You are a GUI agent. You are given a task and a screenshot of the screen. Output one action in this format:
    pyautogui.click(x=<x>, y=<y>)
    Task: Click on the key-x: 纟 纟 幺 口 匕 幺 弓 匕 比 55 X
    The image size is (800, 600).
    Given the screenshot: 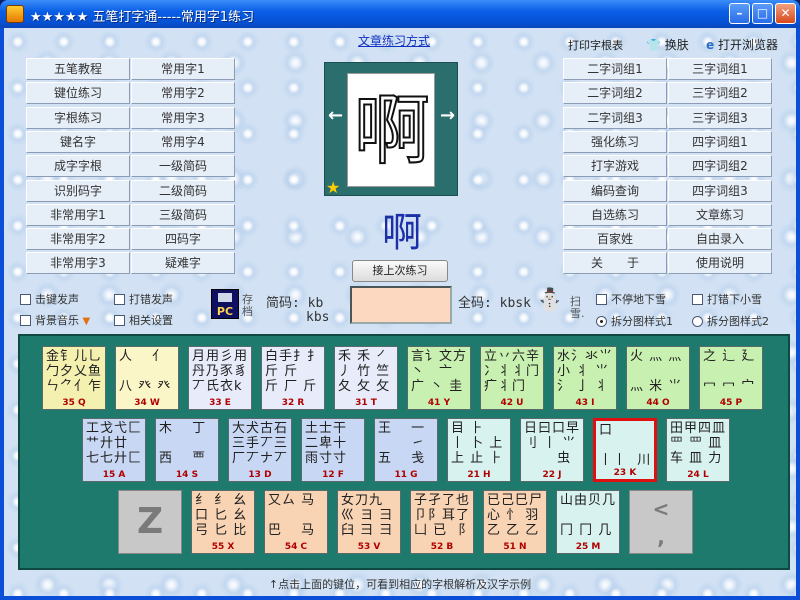 What is the action you would take?
    pyautogui.click(x=223, y=522)
    